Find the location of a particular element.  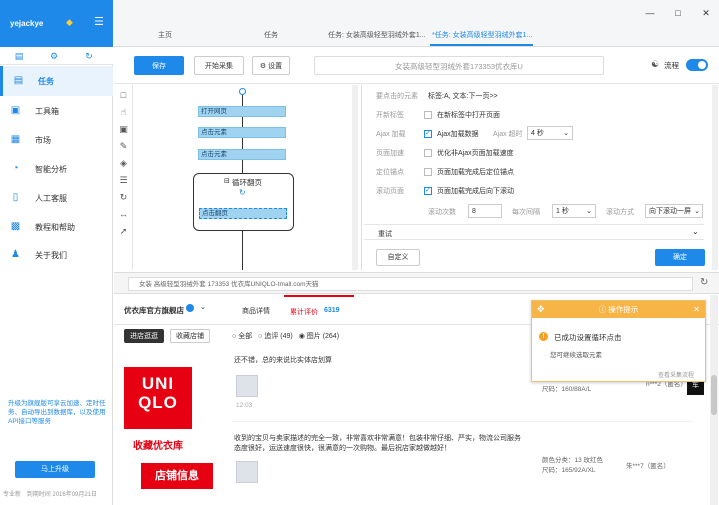

tab-home: 主页 is located at coordinates (165, 35).